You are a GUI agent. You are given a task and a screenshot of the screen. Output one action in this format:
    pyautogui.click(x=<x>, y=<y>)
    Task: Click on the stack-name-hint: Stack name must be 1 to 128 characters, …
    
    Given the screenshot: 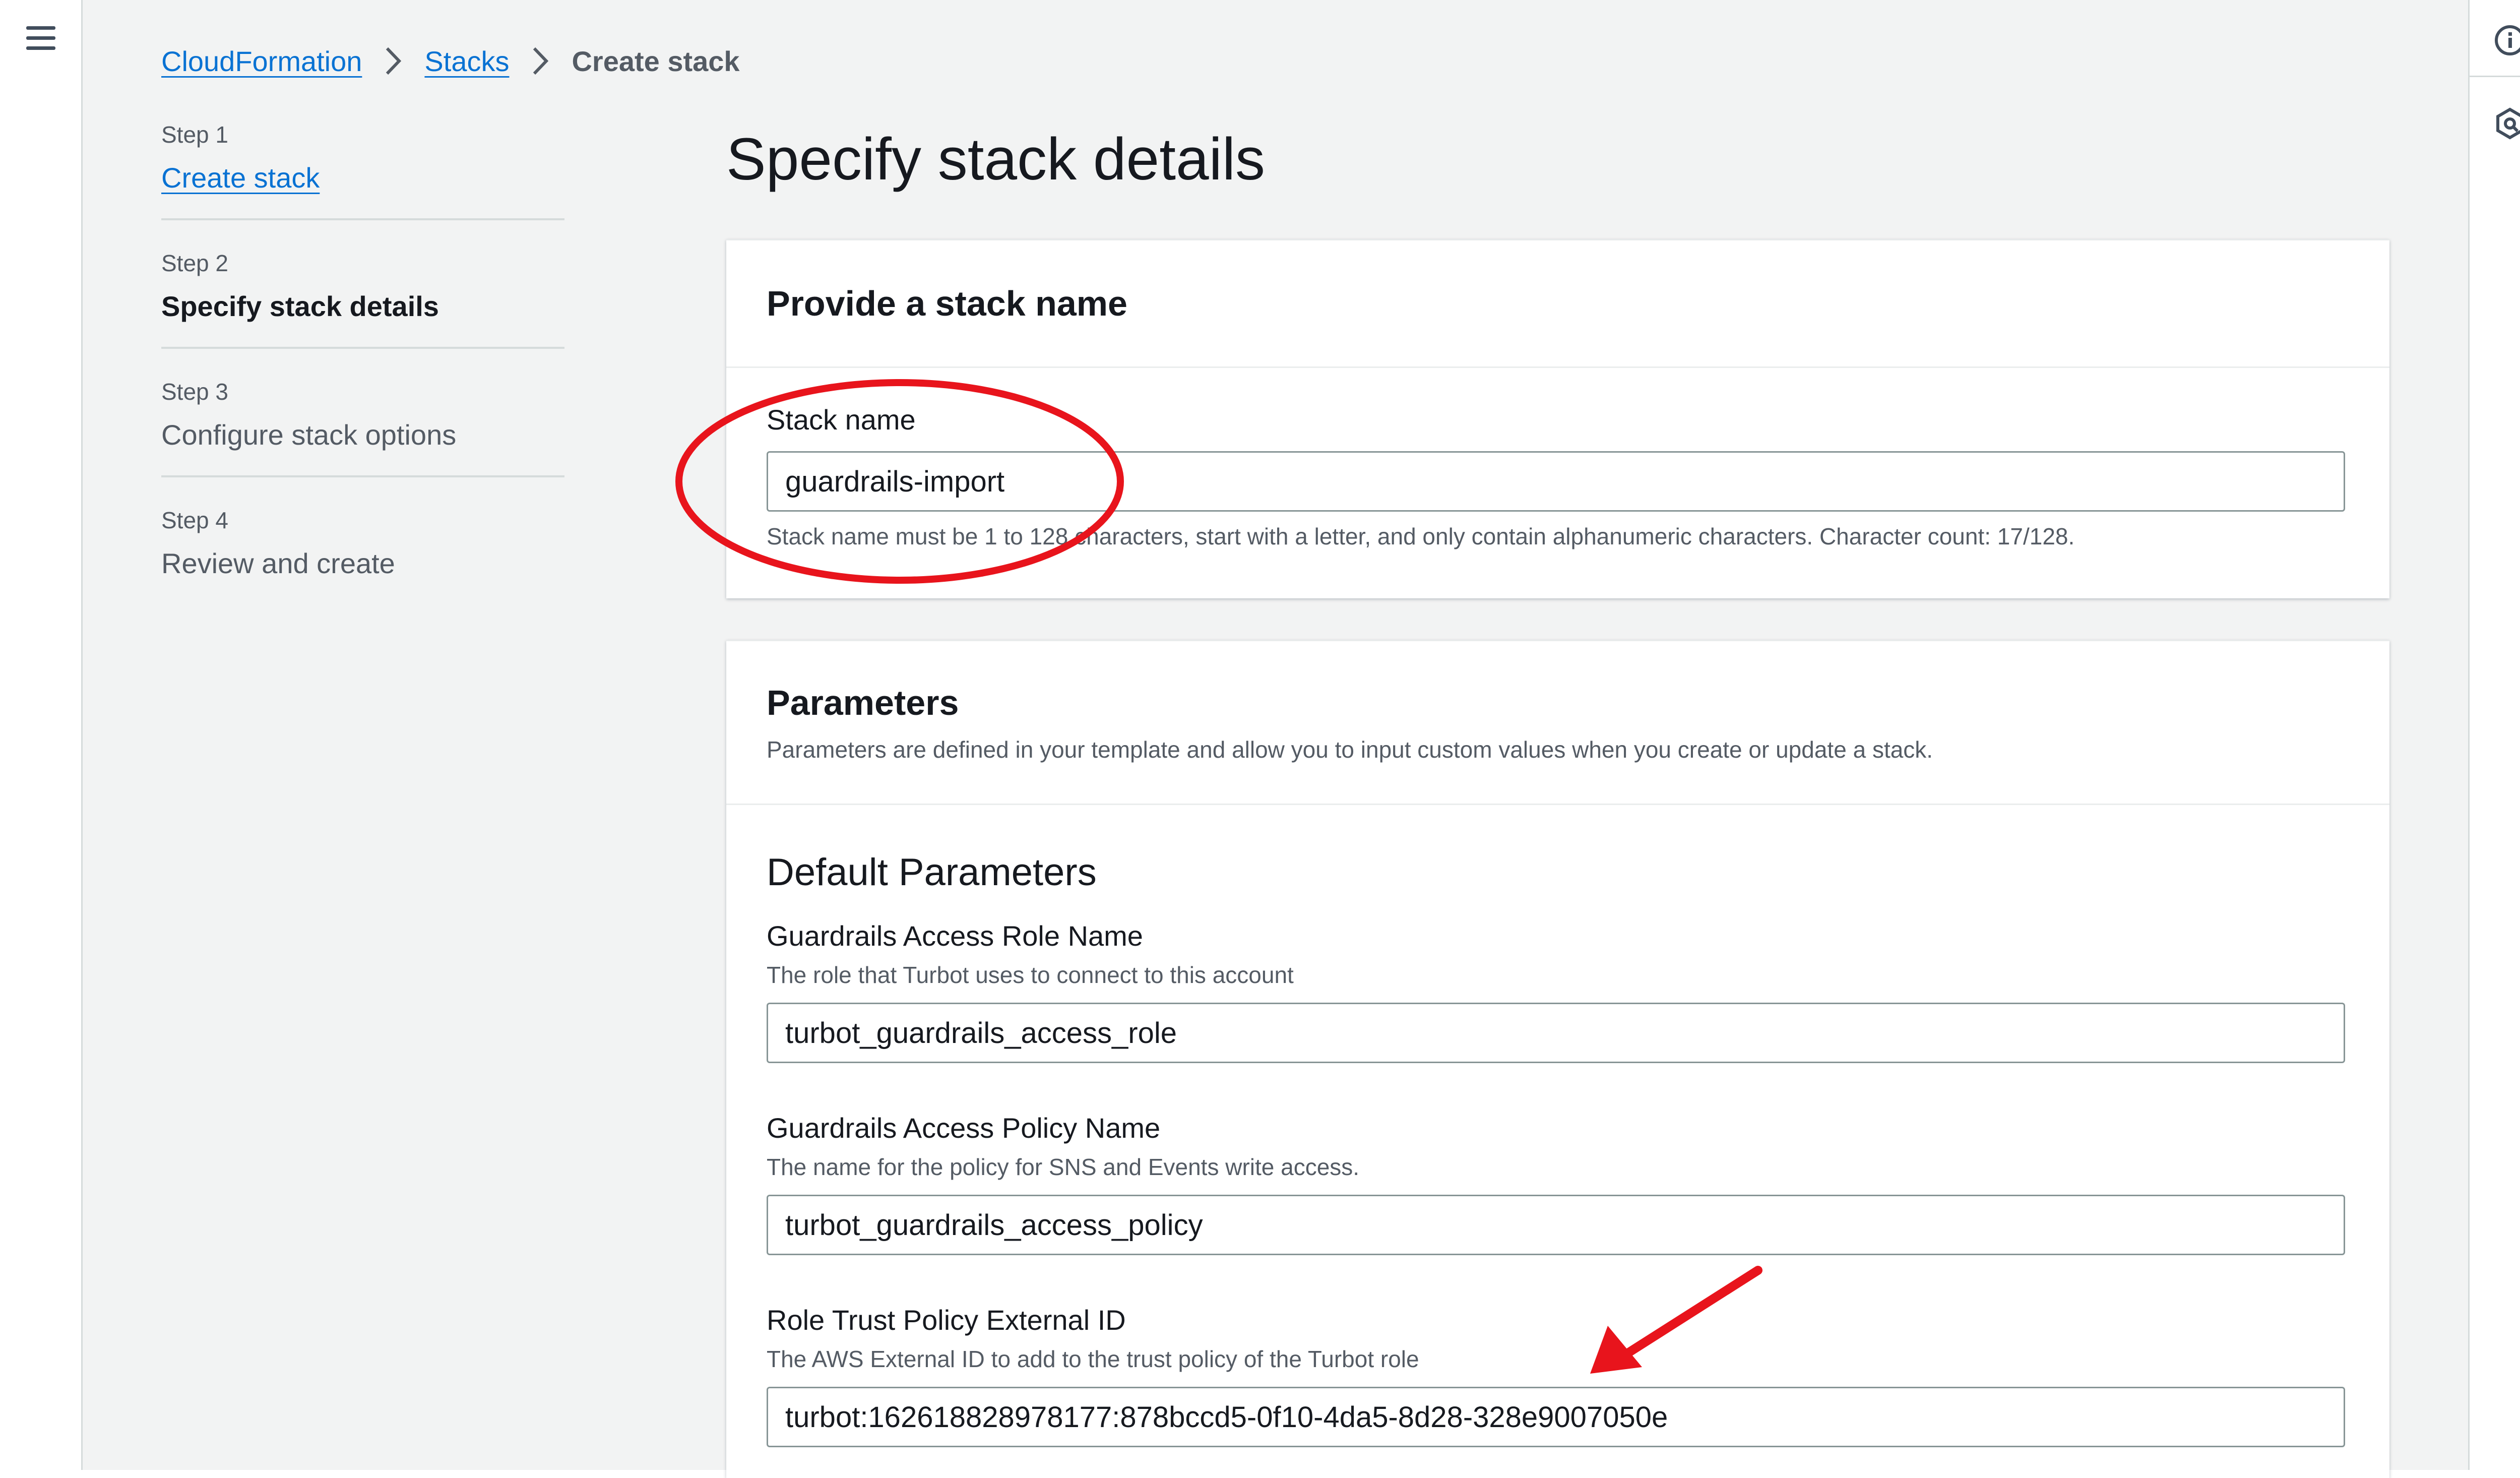 What is the action you would take?
    pyautogui.click(x=1421, y=536)
    